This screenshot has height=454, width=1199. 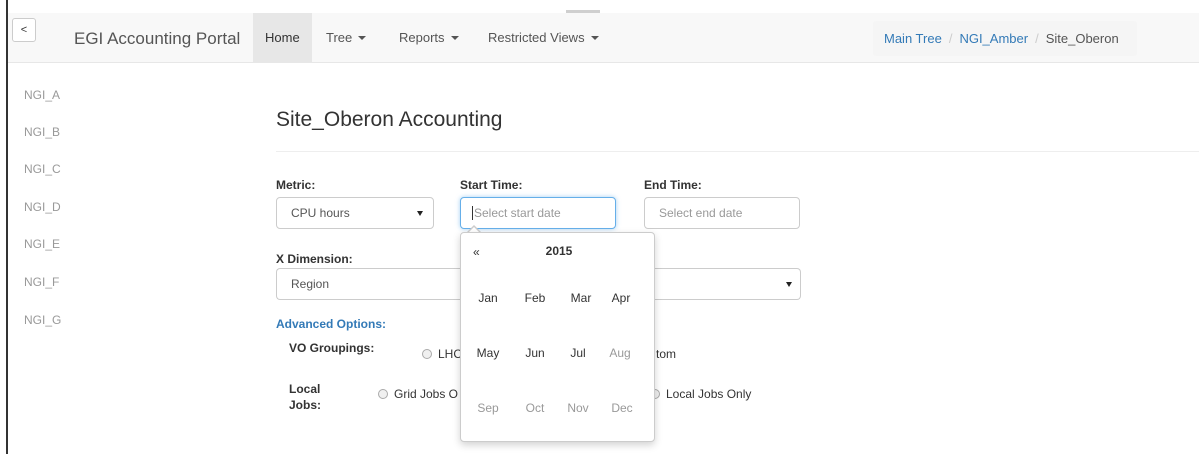 I want to click on month-may: May, so click(x=488, y=353).